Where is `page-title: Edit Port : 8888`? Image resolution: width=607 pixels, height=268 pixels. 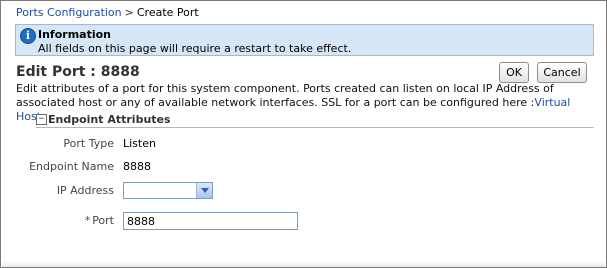 page-title: Edit Port : 8888 is located at coordinates (78, 72).